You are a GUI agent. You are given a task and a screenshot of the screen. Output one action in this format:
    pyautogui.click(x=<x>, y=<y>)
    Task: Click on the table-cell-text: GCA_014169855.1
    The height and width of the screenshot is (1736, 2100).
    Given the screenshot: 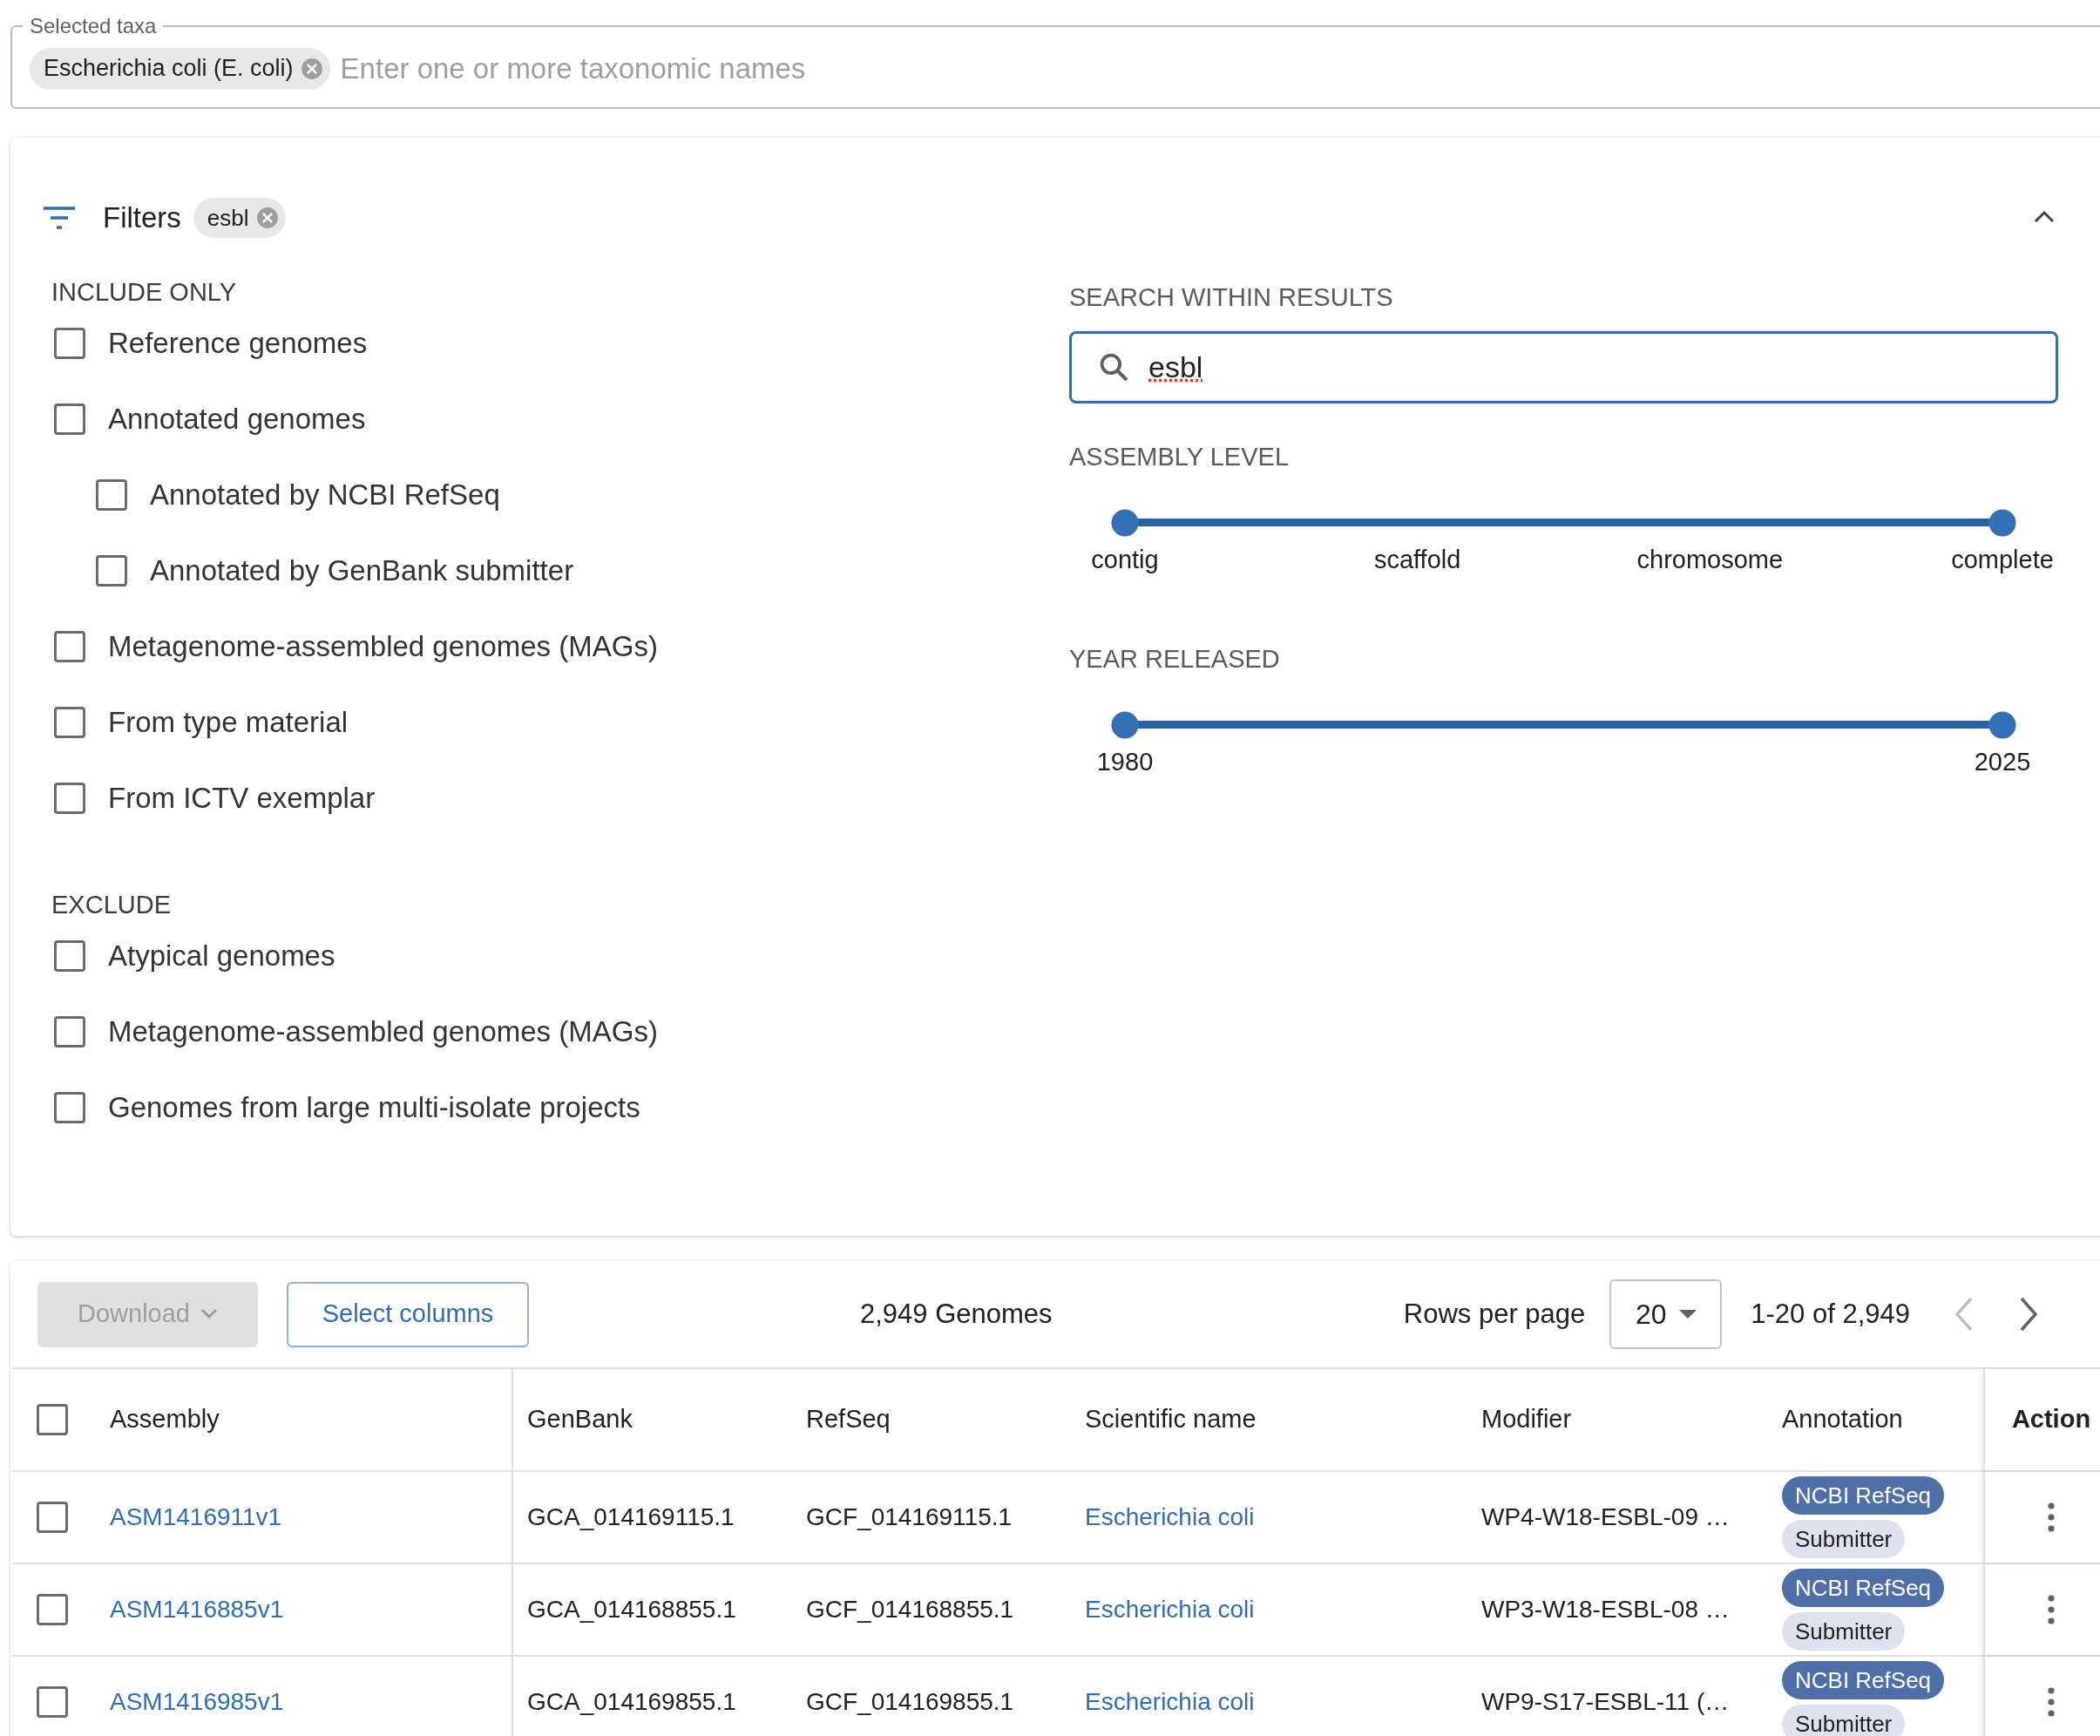 What is the action you would take?
    pyautogui.click(x=631, y=1702)
    